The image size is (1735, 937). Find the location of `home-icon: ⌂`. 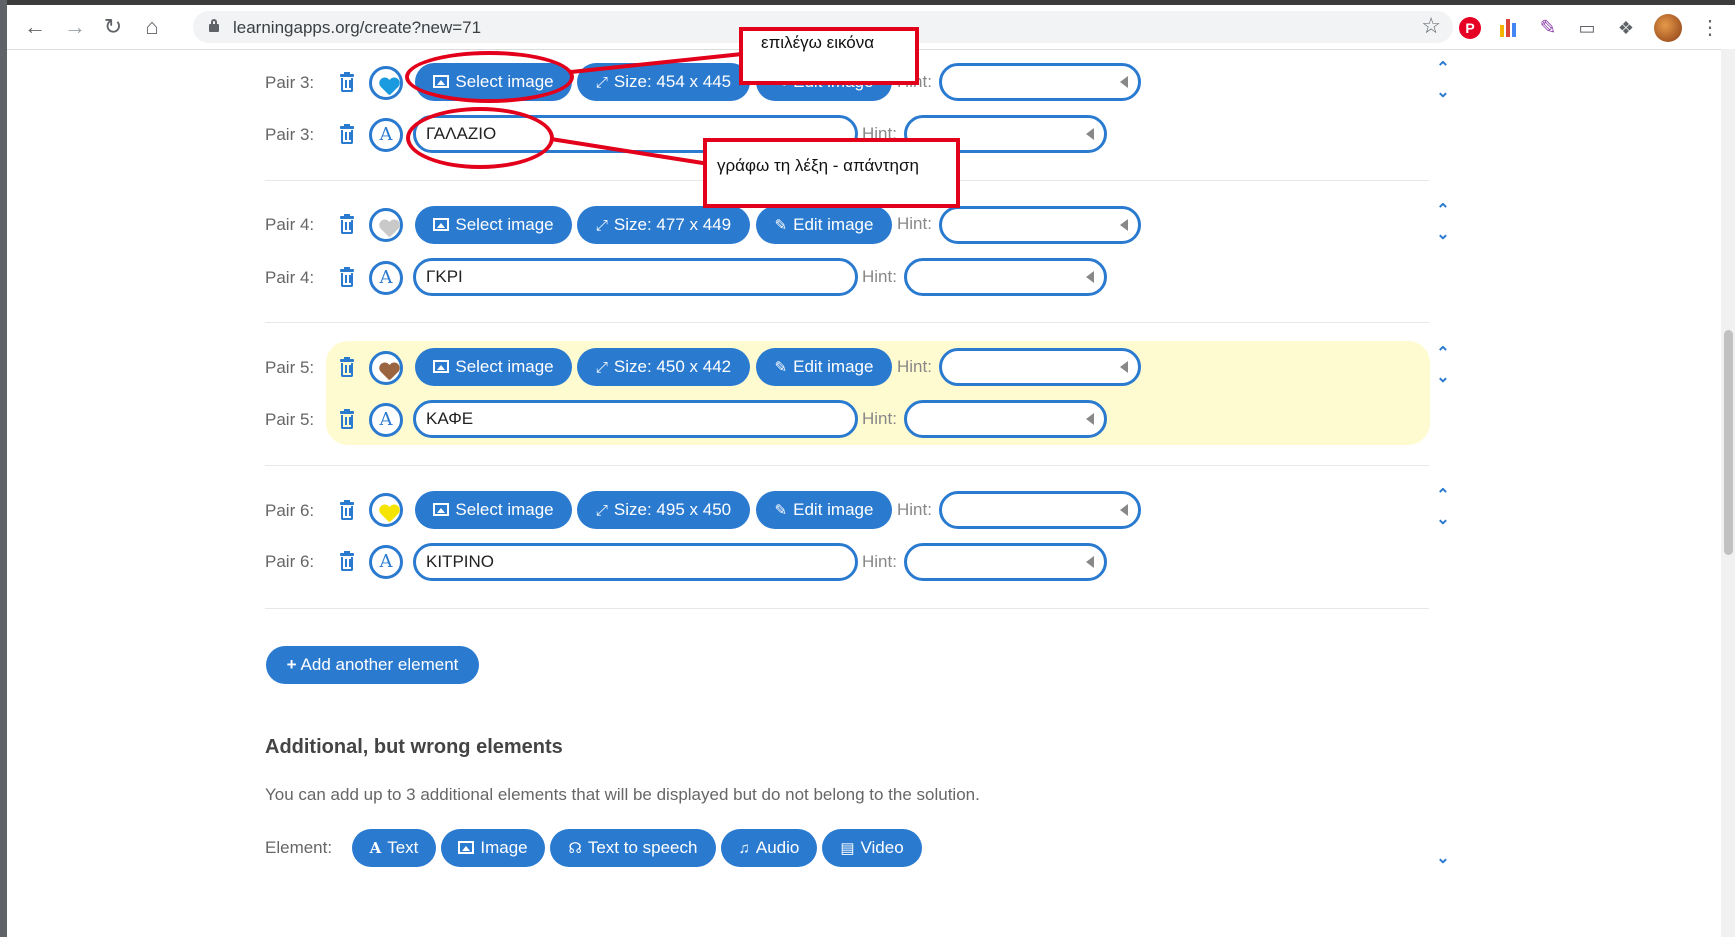

home-icon: ⌂ is located at coordinates (152, 27).